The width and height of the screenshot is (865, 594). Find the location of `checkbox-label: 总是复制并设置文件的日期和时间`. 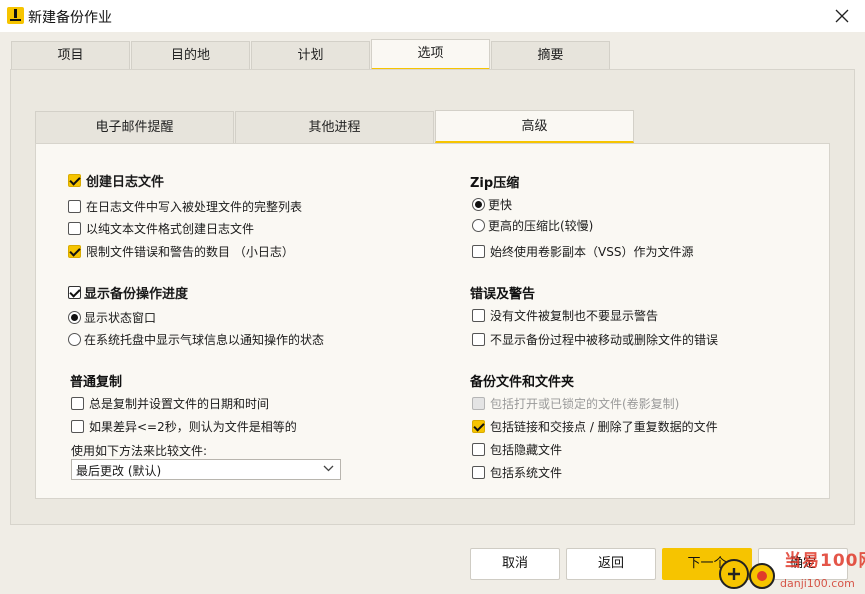

checkbox-label: 总是复制并设置文件的日期和时间 is located at coordinates (179, 403).